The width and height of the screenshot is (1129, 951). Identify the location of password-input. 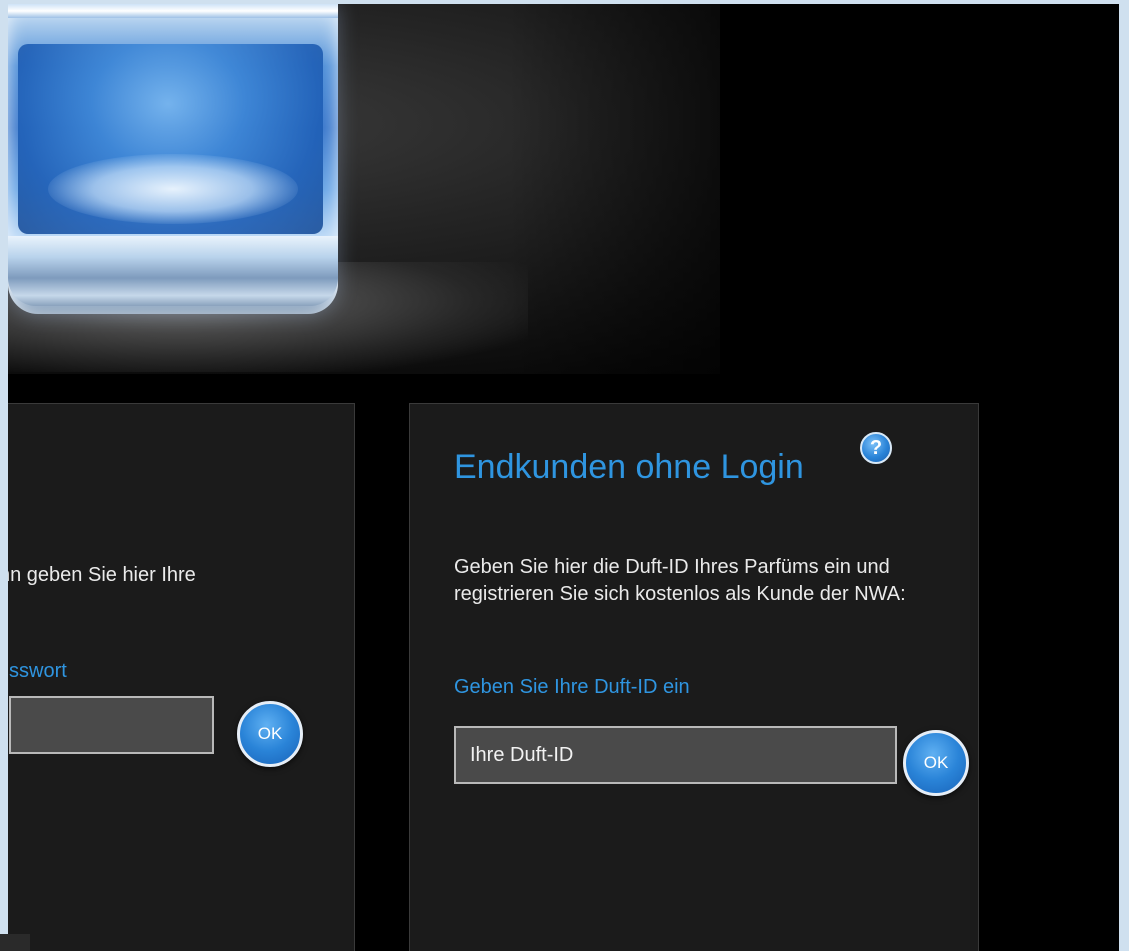
(111, 725).